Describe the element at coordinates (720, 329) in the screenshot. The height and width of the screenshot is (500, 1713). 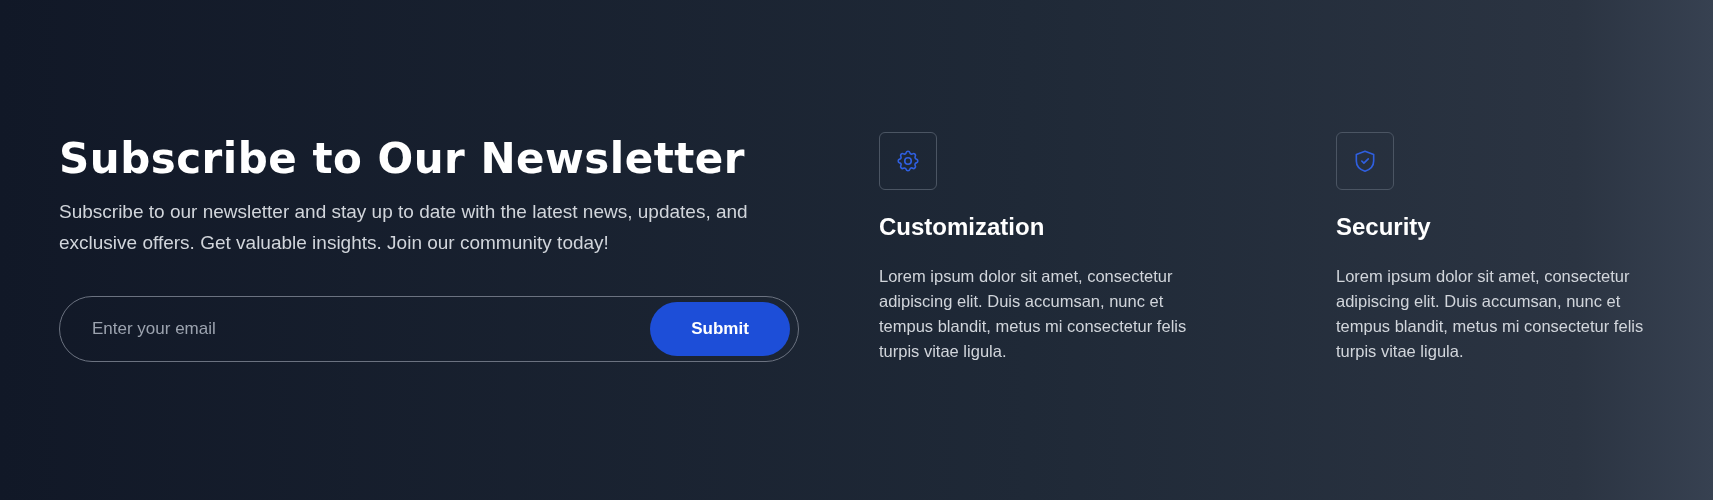
I see `submit-button: Submit` at that location.